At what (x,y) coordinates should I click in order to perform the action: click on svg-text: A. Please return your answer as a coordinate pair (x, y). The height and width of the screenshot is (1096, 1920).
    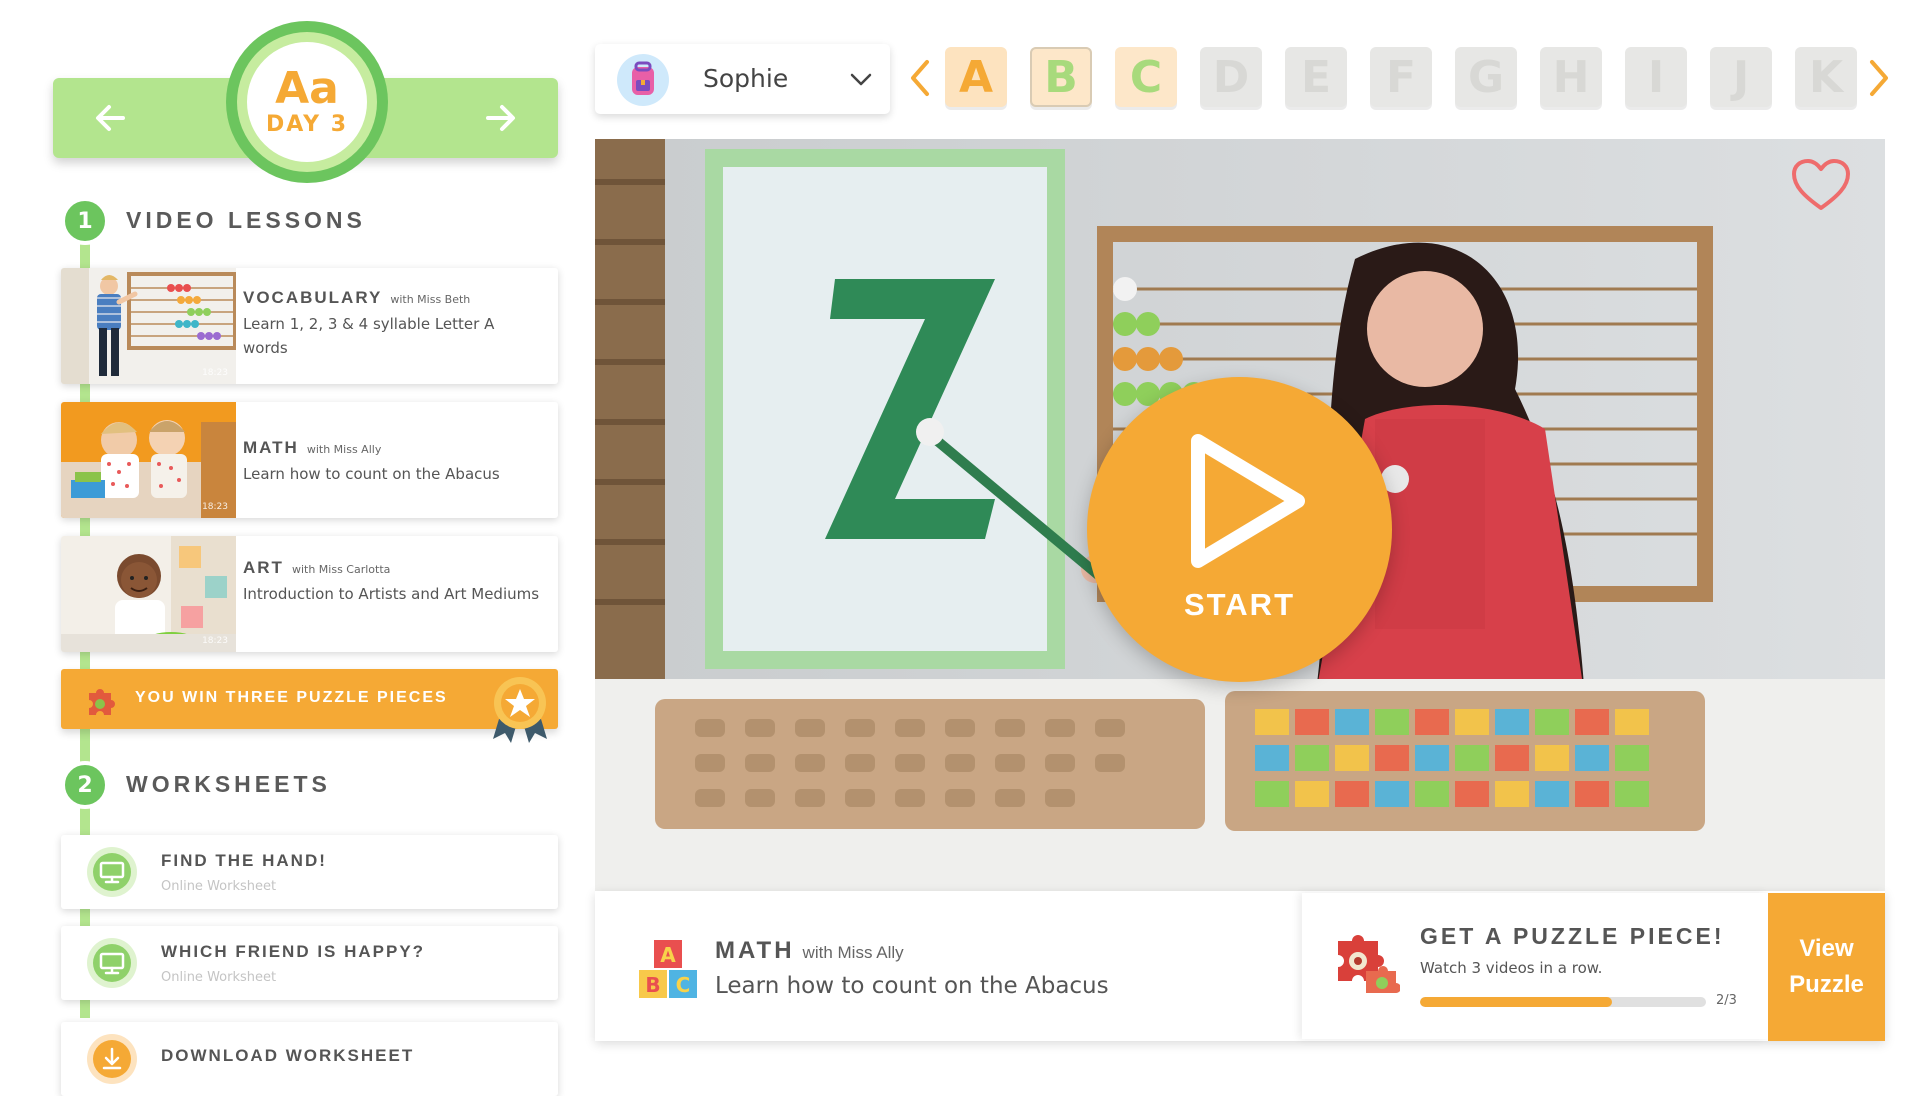
    Looking at the image, I should click on (668, 955).